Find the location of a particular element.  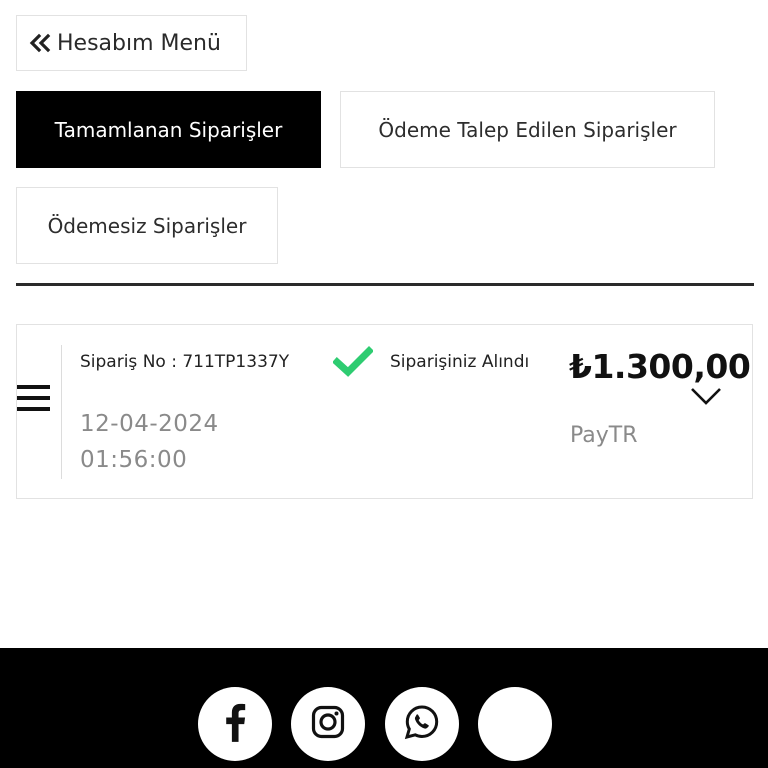

facebook-link is located at coordinates (235, 724).